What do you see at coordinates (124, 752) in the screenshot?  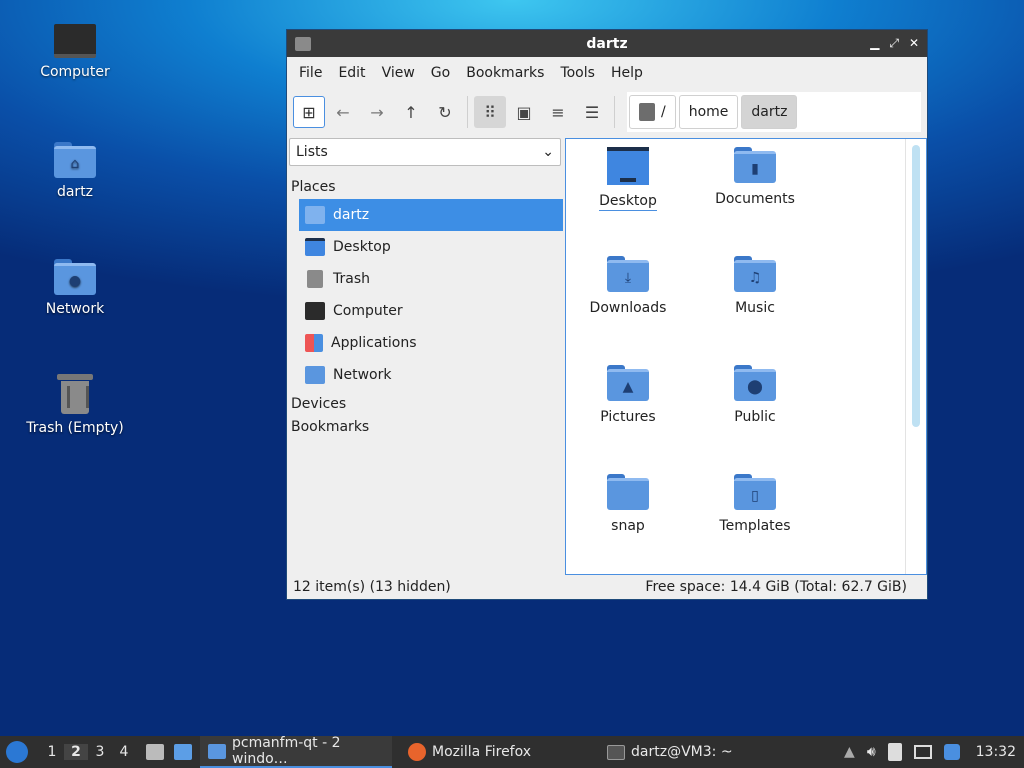 I see `workspace-4: 4` at bounding box center [124, 752].